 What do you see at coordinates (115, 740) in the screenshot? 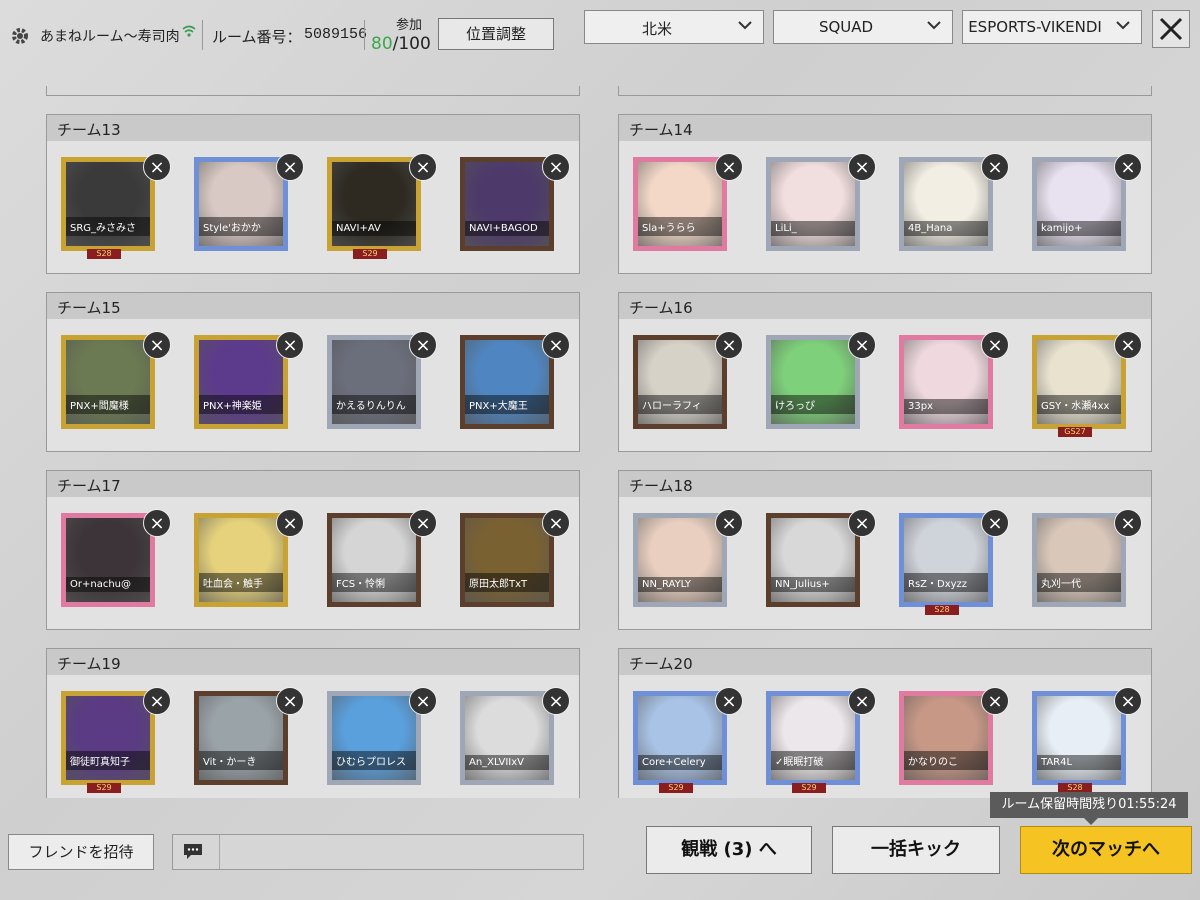
I see `player-slot: 御徒町真知子 S29 ×` at bounding box center [115, 740].